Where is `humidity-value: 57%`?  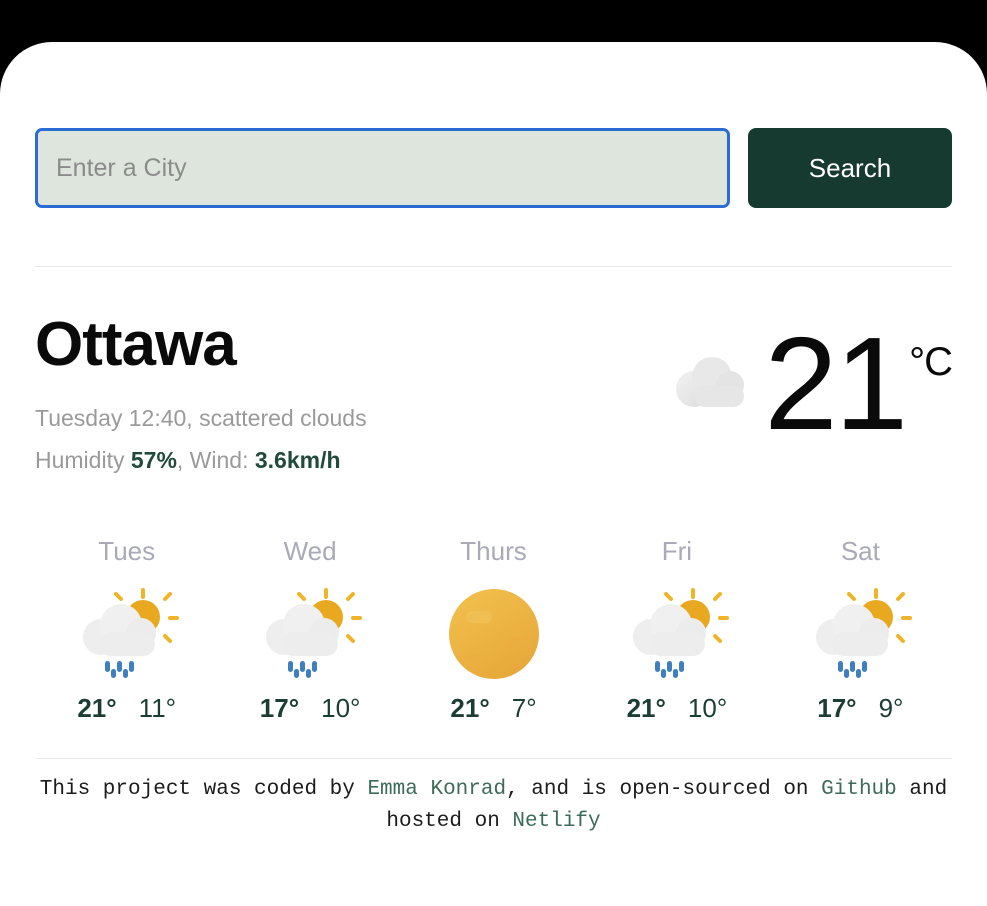
humidity-value: 57% is located at coordinates (153, 460).